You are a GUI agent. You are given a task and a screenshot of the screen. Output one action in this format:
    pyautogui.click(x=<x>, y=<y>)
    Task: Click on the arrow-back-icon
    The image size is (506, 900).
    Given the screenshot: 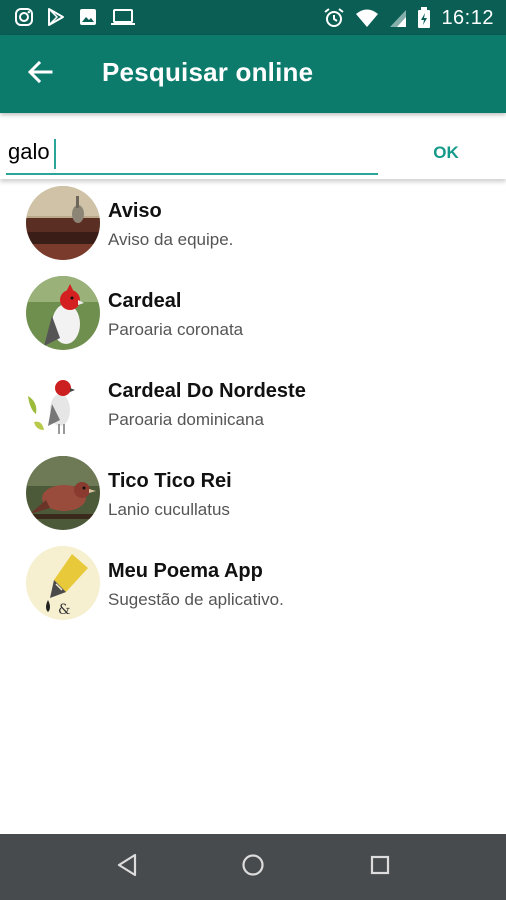 What is the action you would take?
    pyautogui.click(x=40, y=74)
    